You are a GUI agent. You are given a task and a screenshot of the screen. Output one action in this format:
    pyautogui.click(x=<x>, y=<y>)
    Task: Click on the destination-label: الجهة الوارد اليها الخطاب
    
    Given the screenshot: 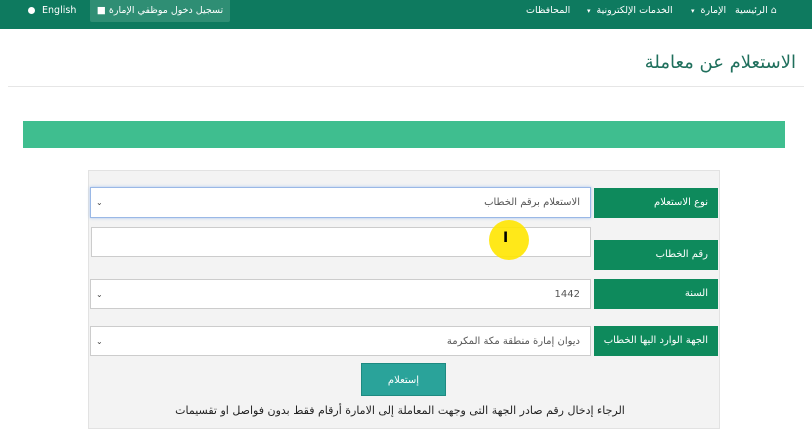 What is the action you would take?
    pyautogui.click(x=656, y=341)
    